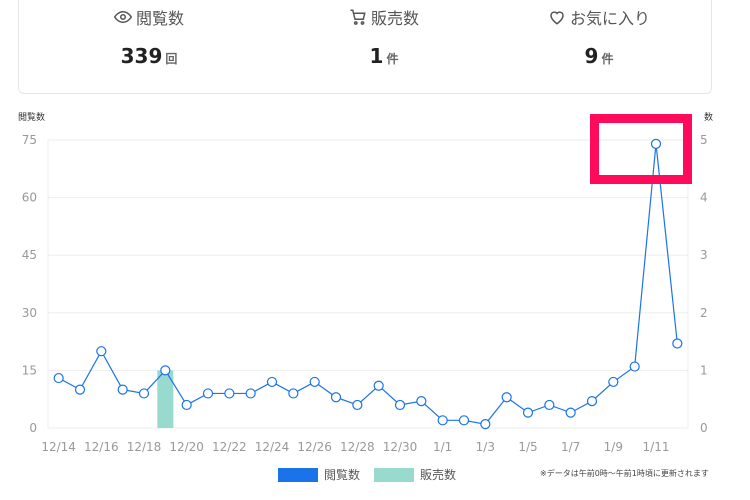 The height and width of the screenshot is (500, 750). What do you see at coordinates (400, 447) in the screenshot?
I see `x-tick-label: 12/30` at bounding box center [400, 447].